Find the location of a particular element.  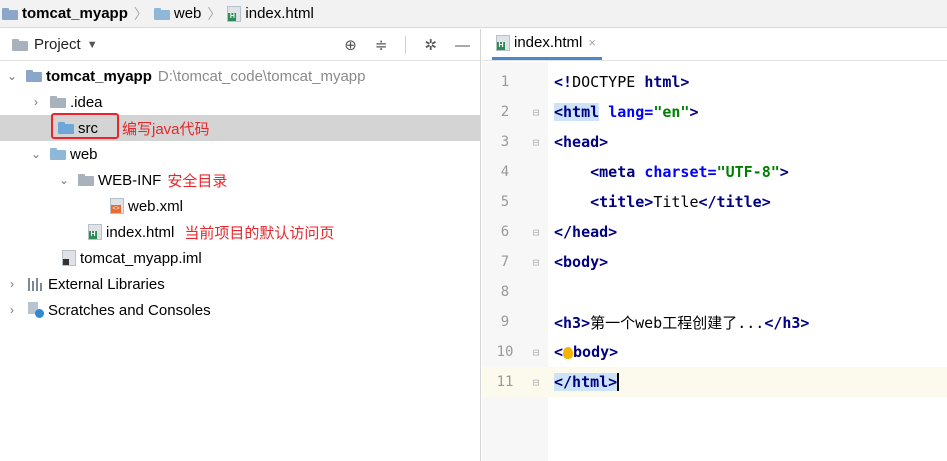

breadcrumb-folder: web is located at coordinates (177, 13).